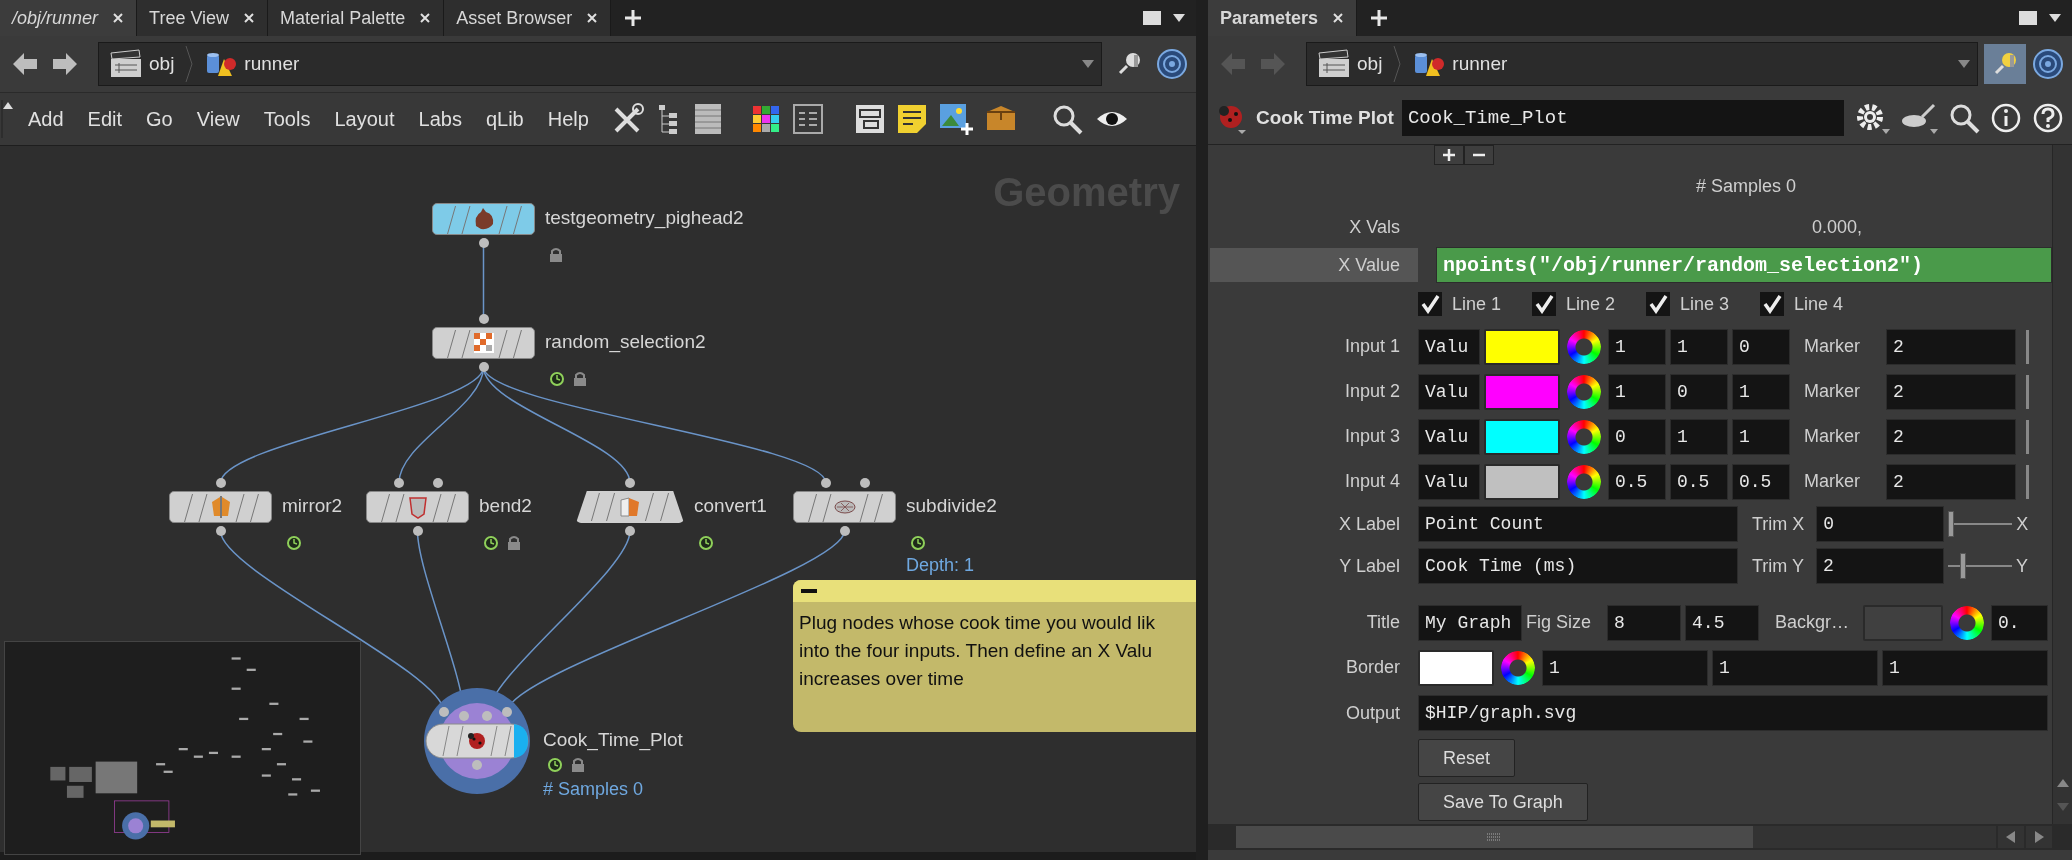 The height and width of the screenshot is (860, 2072). I want to click on input-field: My Graph, so click(1470, 622).